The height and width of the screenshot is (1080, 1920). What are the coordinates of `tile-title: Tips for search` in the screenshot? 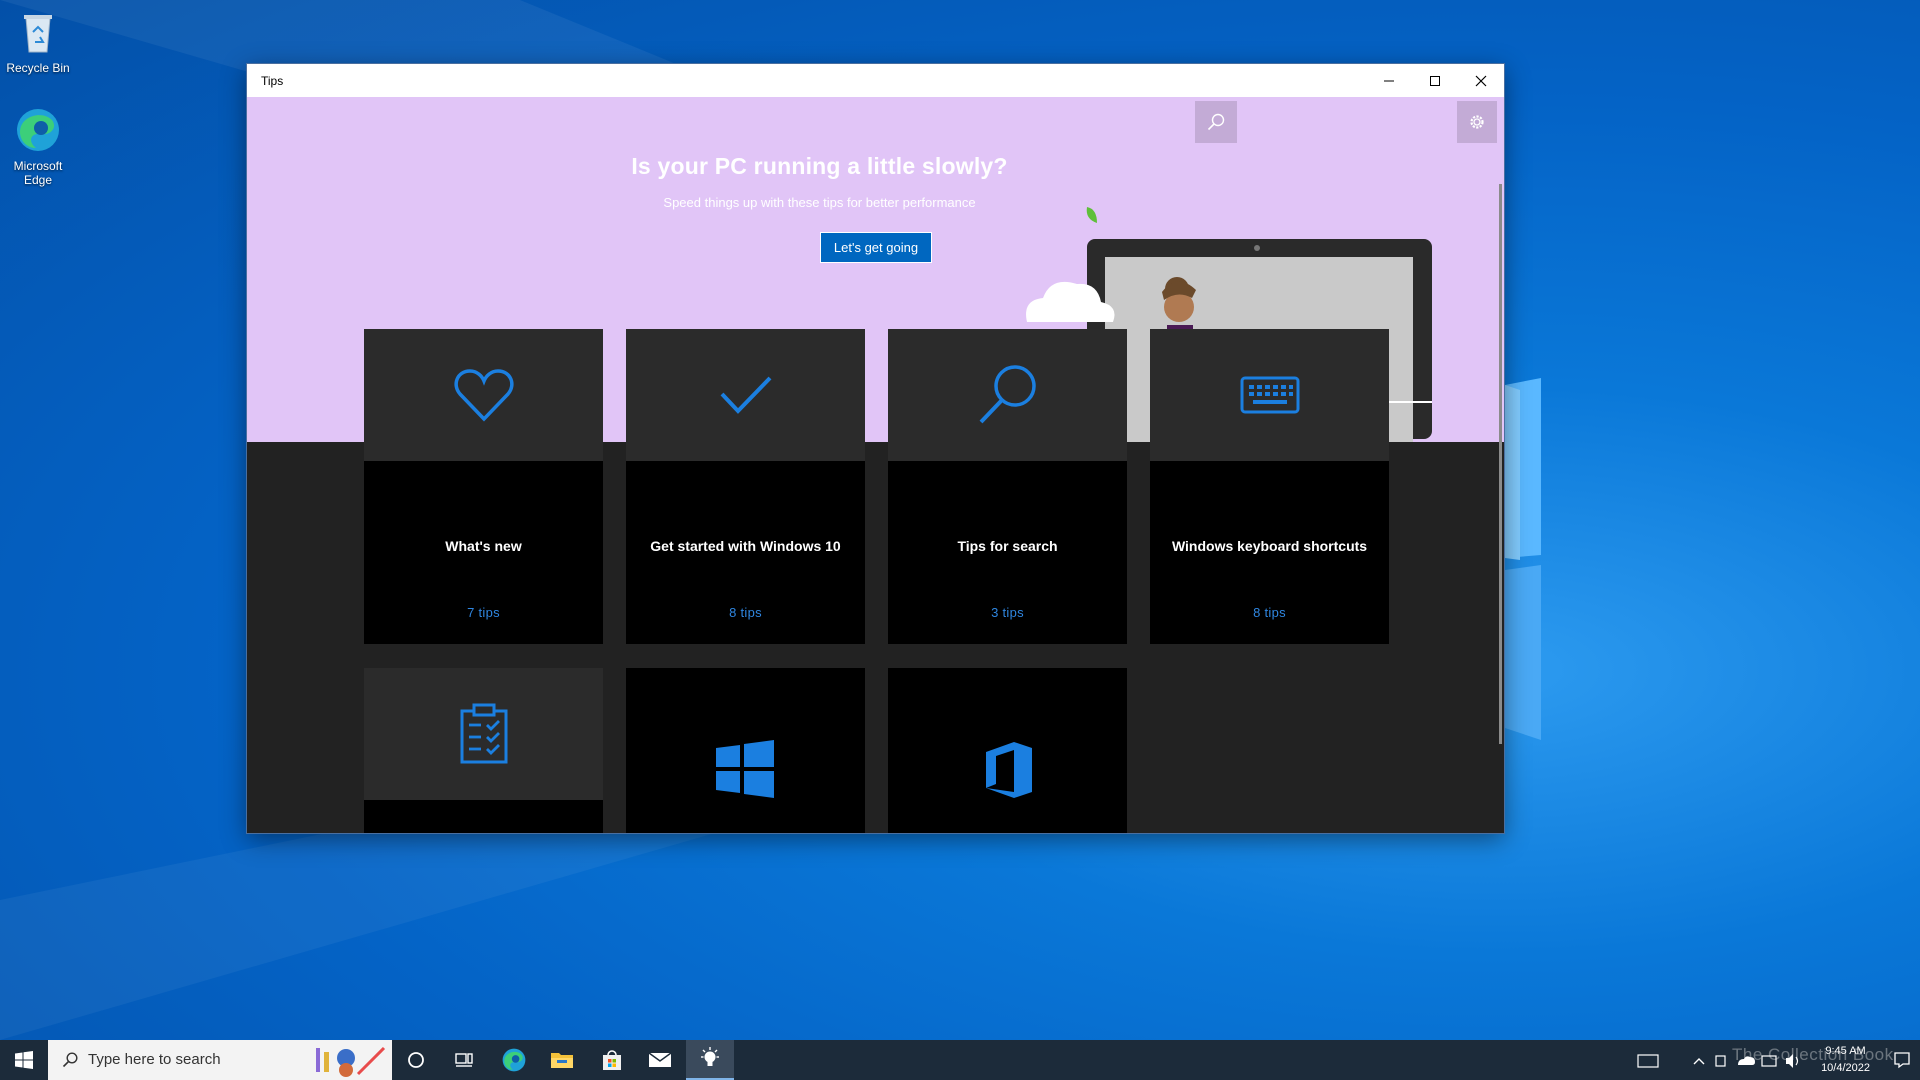 It's located at (1007, 546).